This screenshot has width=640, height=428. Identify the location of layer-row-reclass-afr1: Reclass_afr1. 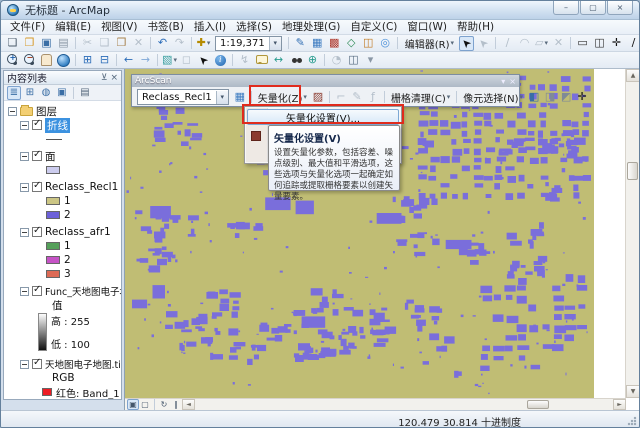
(64, 232).